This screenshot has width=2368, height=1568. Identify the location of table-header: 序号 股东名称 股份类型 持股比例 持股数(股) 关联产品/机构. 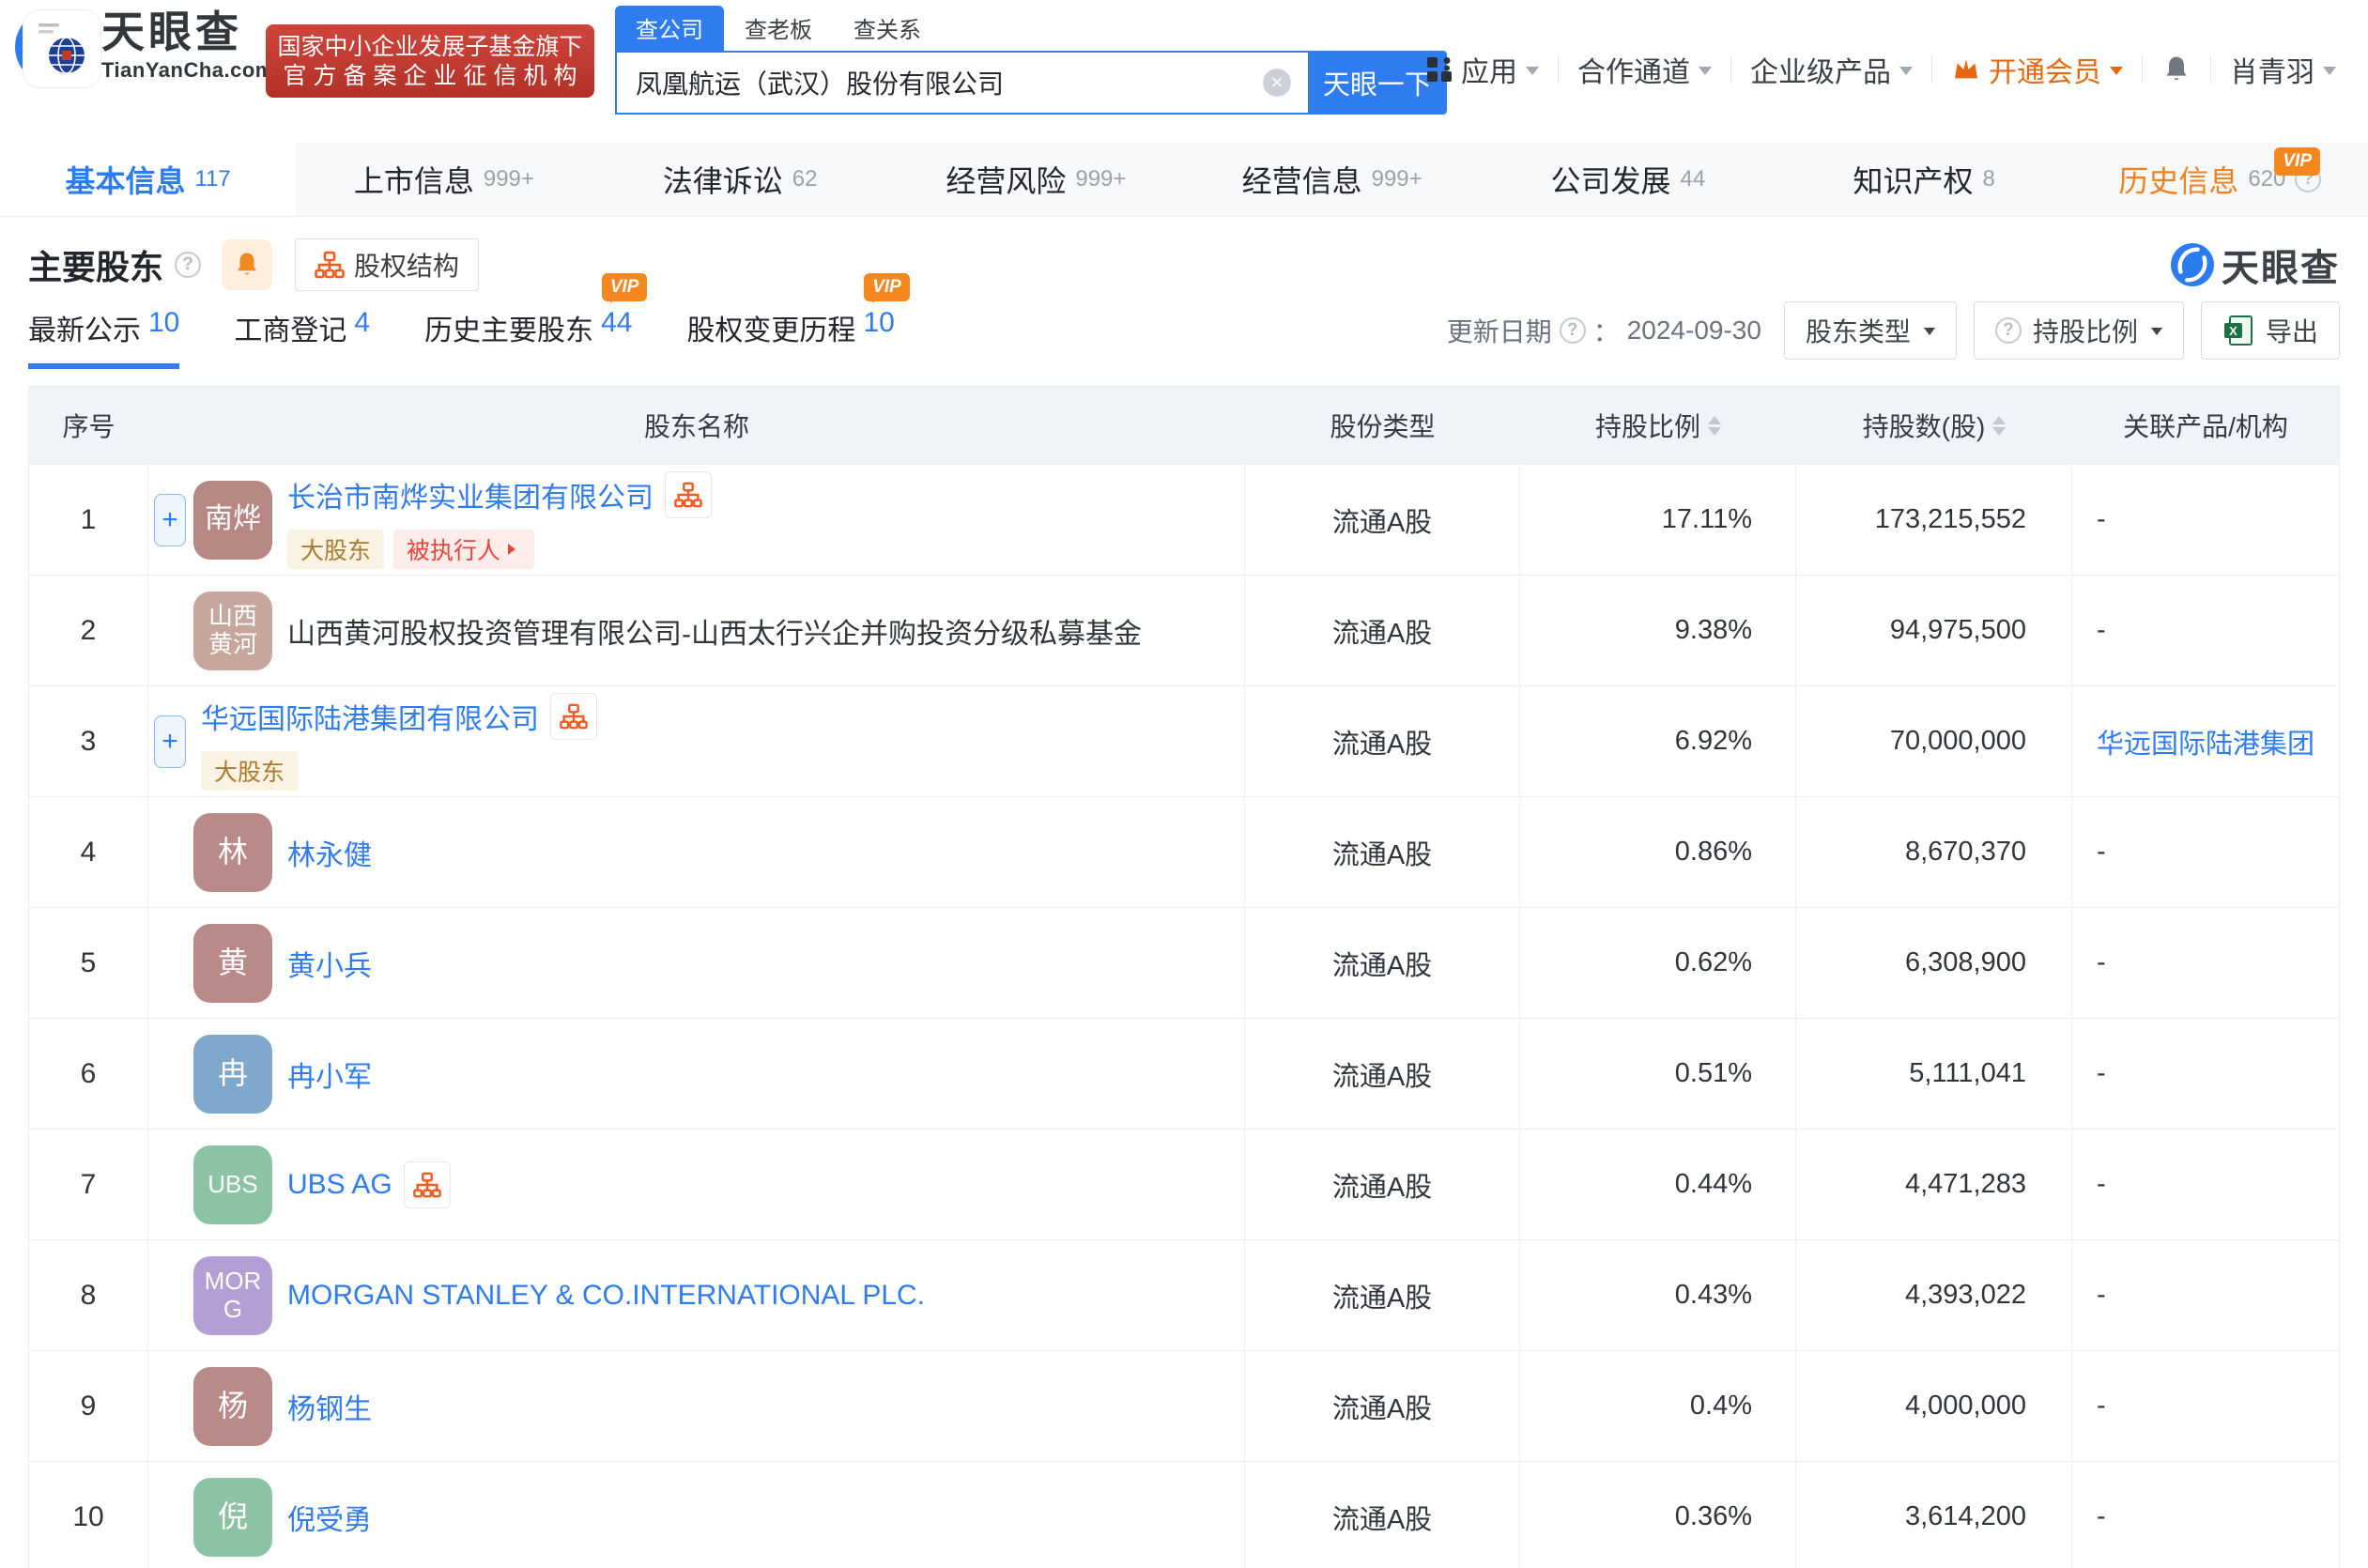
(1184, 426).